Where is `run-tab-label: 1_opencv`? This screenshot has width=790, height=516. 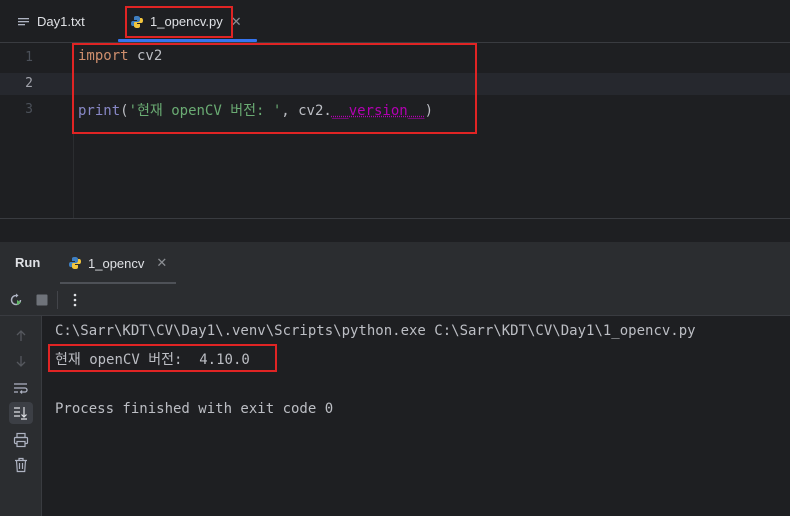 run-tab-label: 1_opencv is located at coordinates (116, 263).